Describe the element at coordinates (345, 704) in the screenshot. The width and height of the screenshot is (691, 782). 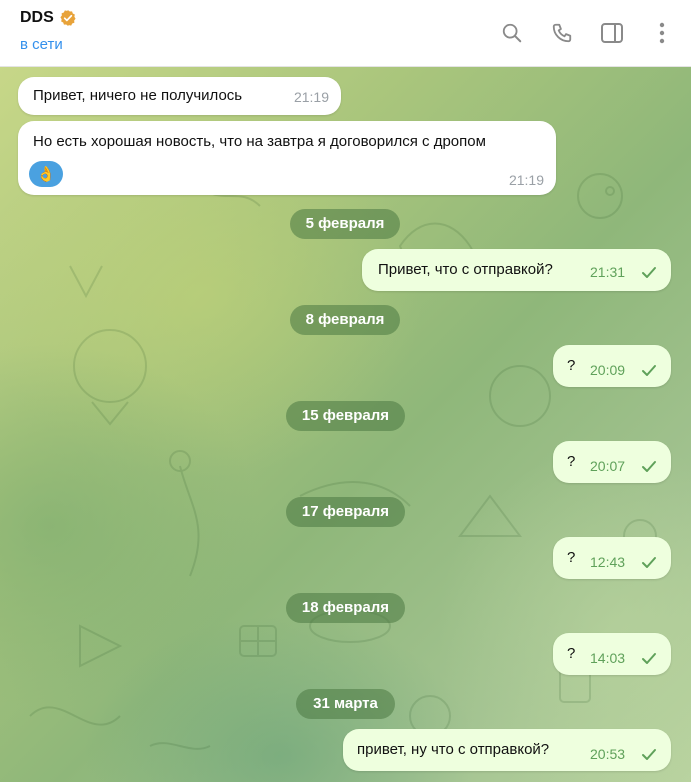
I see `date-separator: 31 марта` at that location.